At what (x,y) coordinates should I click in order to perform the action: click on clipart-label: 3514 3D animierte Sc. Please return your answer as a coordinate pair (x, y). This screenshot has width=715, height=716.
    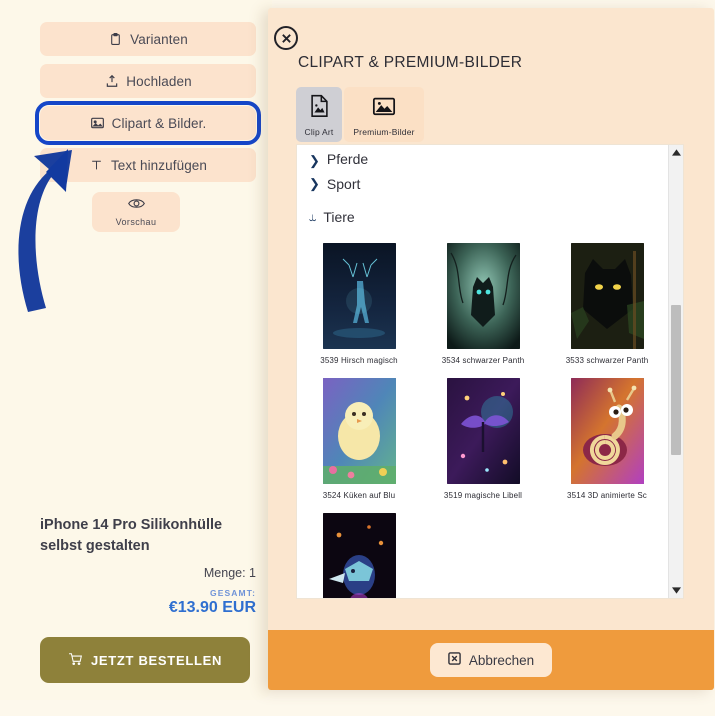
    Looking at the image, I should click on (607, 495).